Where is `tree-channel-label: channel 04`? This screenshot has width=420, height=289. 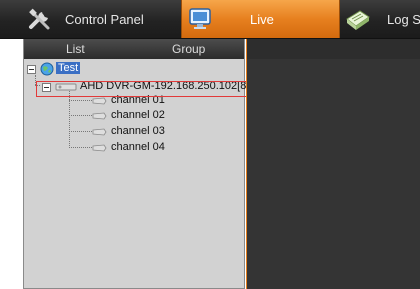
tree-channel-label: channel 04 is located at coordinates (138, 147).